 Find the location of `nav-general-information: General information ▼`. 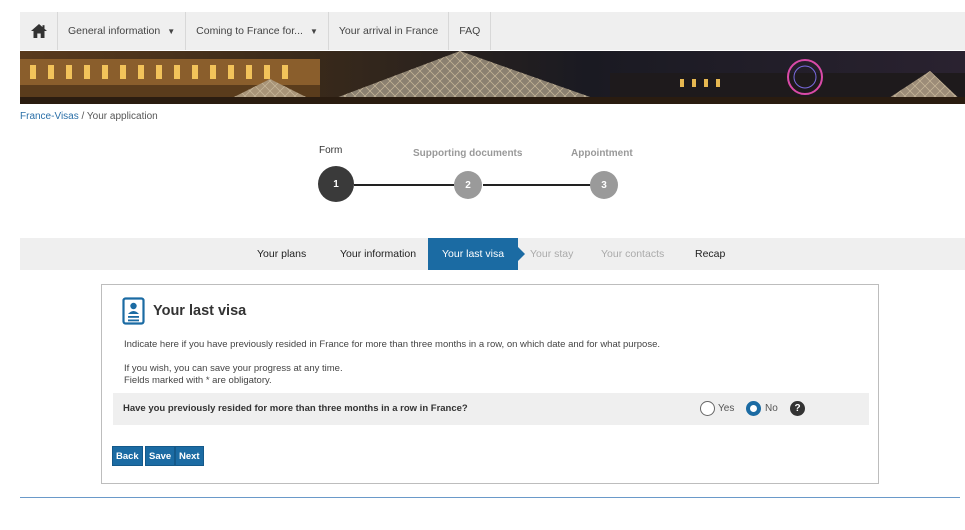

nav-general-information: General information ▼ is located at coordinates (122, 31).